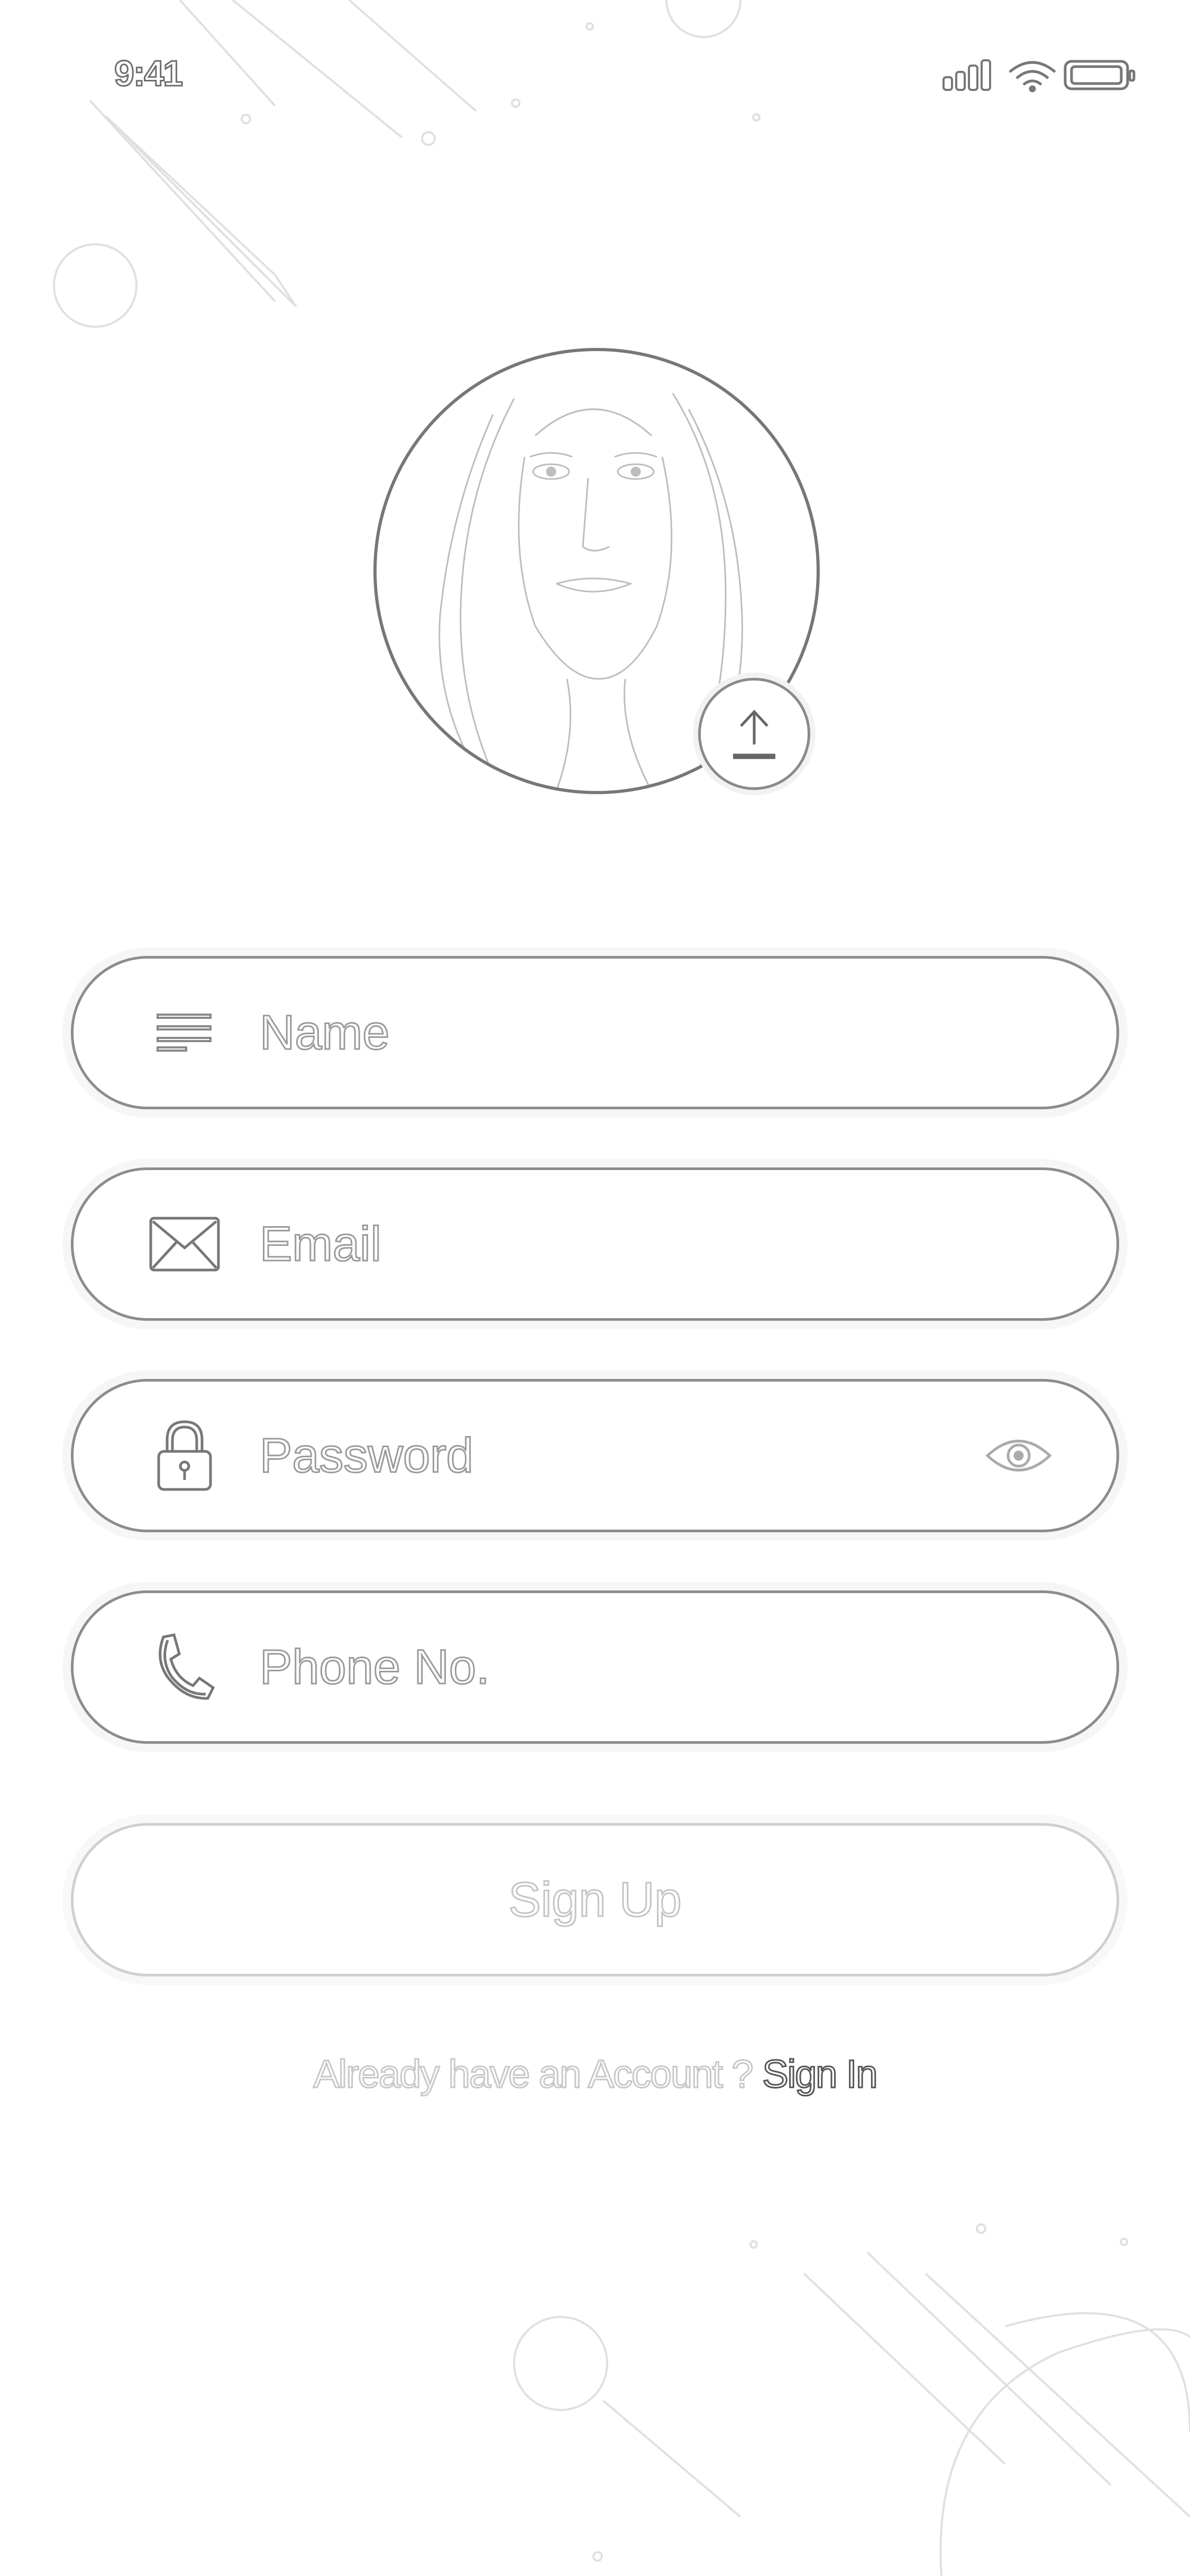  I want to click on email-input, so click(630, 1244).